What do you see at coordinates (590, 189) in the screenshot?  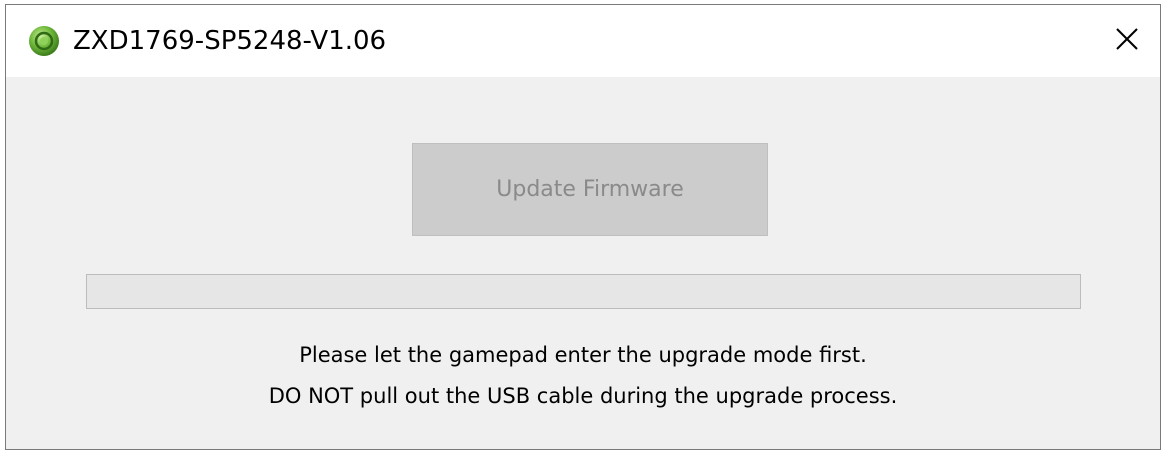 I see `update-firmware-button: Update Firmware` at bounding box center [590, 189].